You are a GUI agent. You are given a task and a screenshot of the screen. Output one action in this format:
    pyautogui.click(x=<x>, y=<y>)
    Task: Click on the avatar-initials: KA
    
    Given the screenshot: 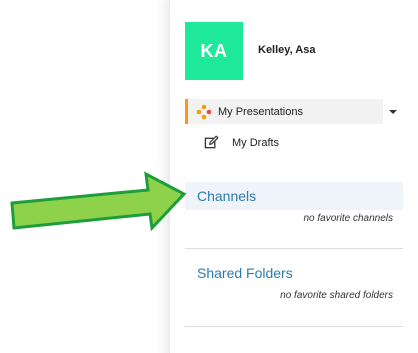 What is the action you would take?
    pyautogui.click(x=214, y=50)
    